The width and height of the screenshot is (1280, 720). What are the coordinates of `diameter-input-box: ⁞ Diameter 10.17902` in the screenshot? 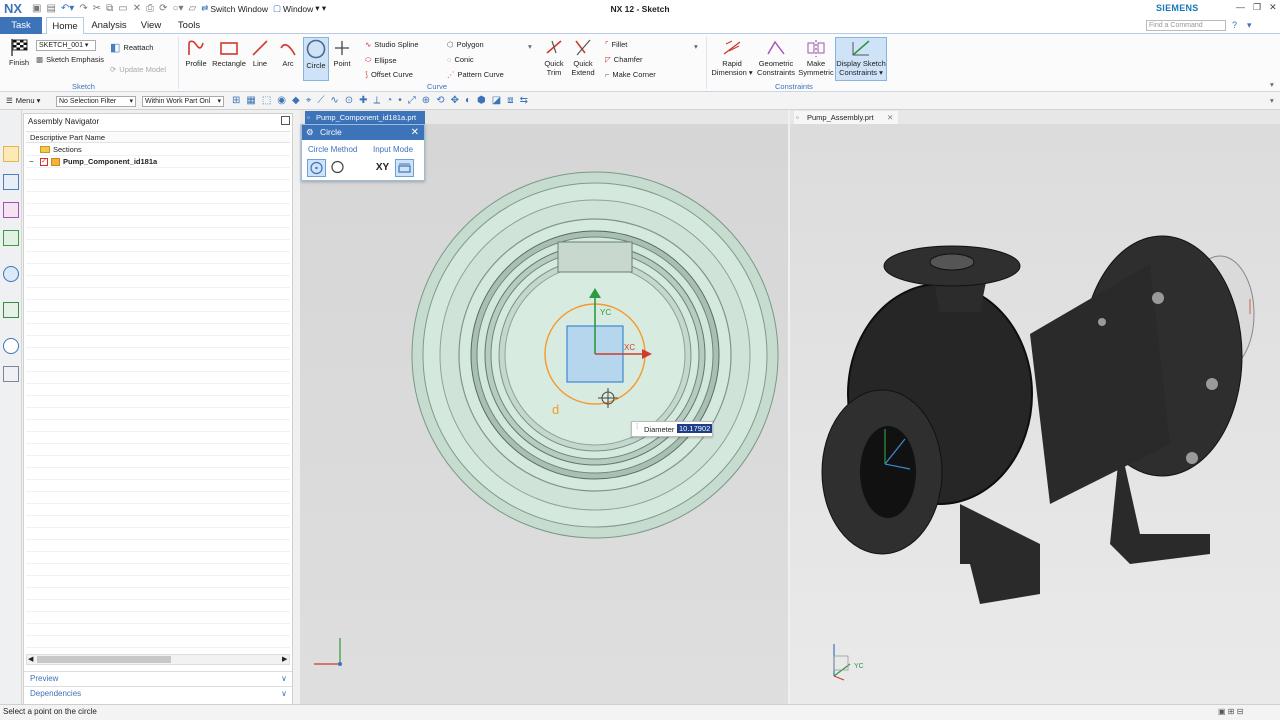 It's located at (672, 429).